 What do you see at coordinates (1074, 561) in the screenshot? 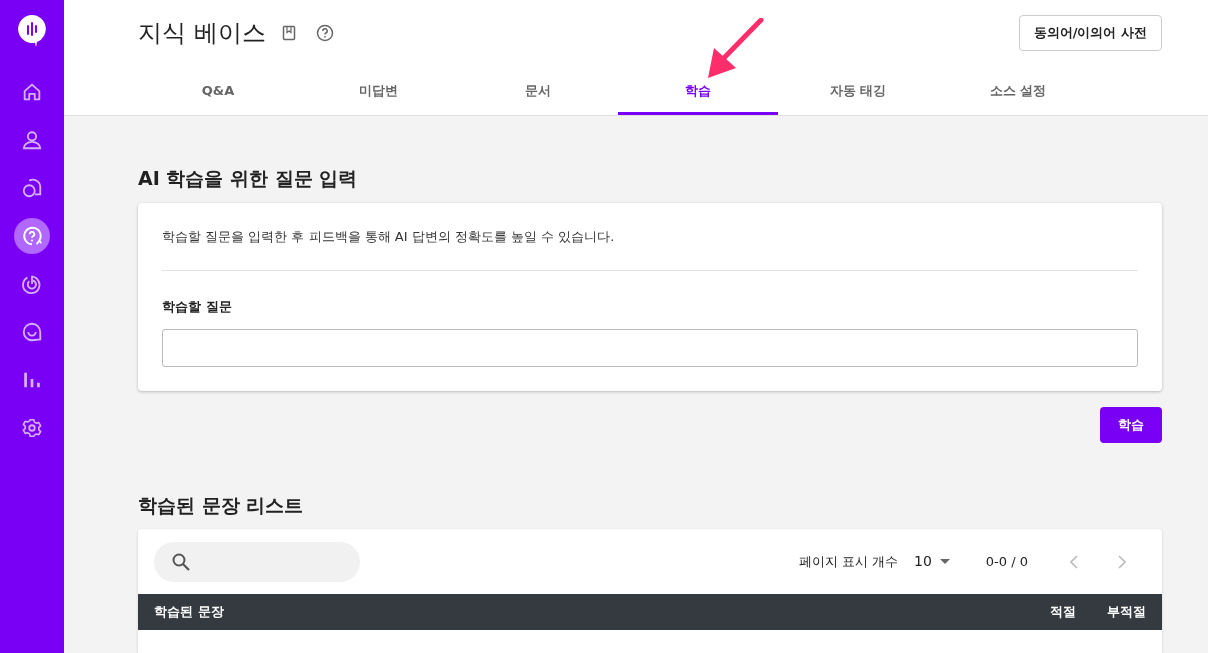
I see `previous-page-icon` at bounding box center [1074, 561].